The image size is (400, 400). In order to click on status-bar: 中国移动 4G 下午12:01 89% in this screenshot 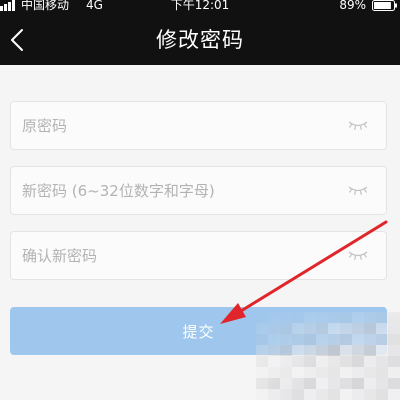, I will do `click(200, 6)`.